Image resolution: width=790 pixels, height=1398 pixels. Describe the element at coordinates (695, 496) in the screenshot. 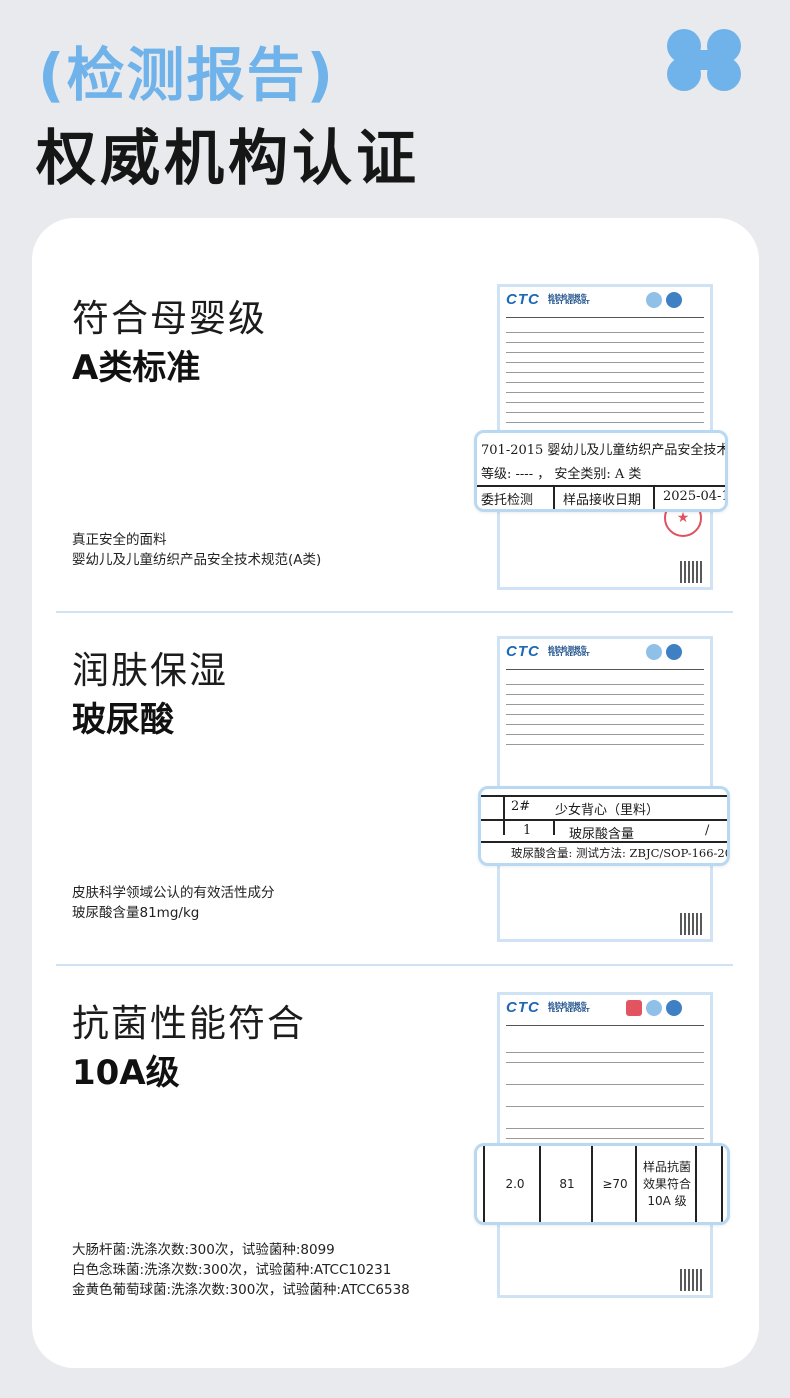

I see `callout-line: 2025-04-1` at that location.